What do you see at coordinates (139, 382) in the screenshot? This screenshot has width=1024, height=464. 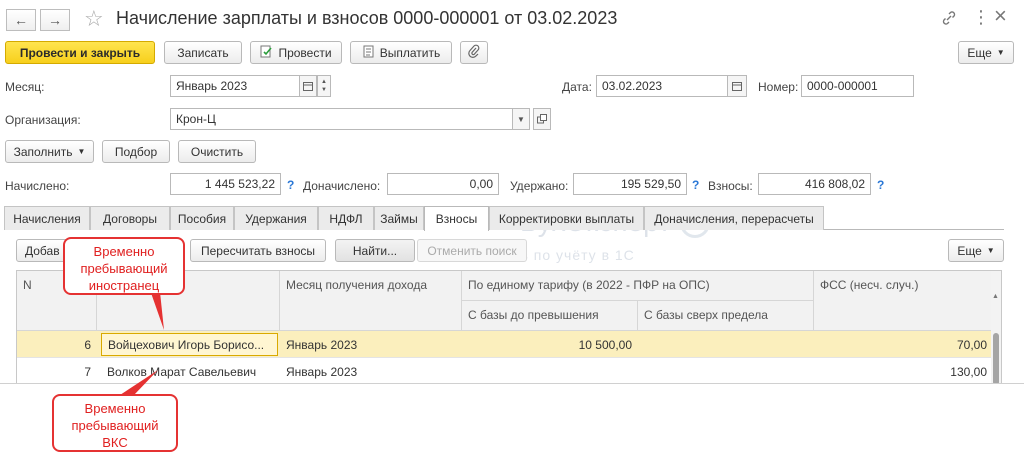 I see `callout-bottom-pointer` at bounding box center [139, 382].